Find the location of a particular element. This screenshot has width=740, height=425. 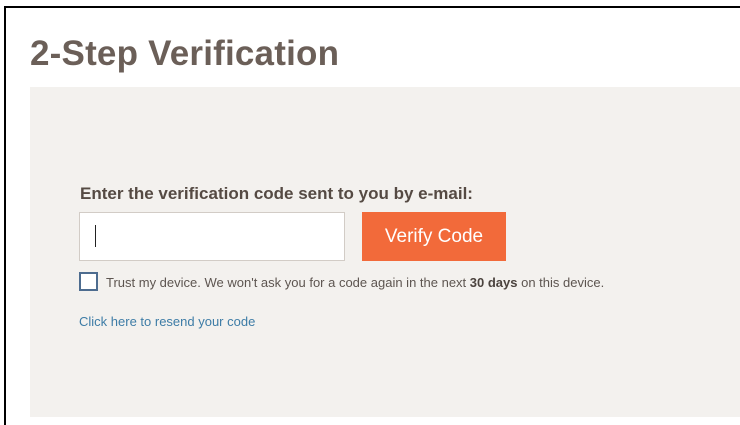

trust-text-after: on this device. is located at coordinates (561, 282).